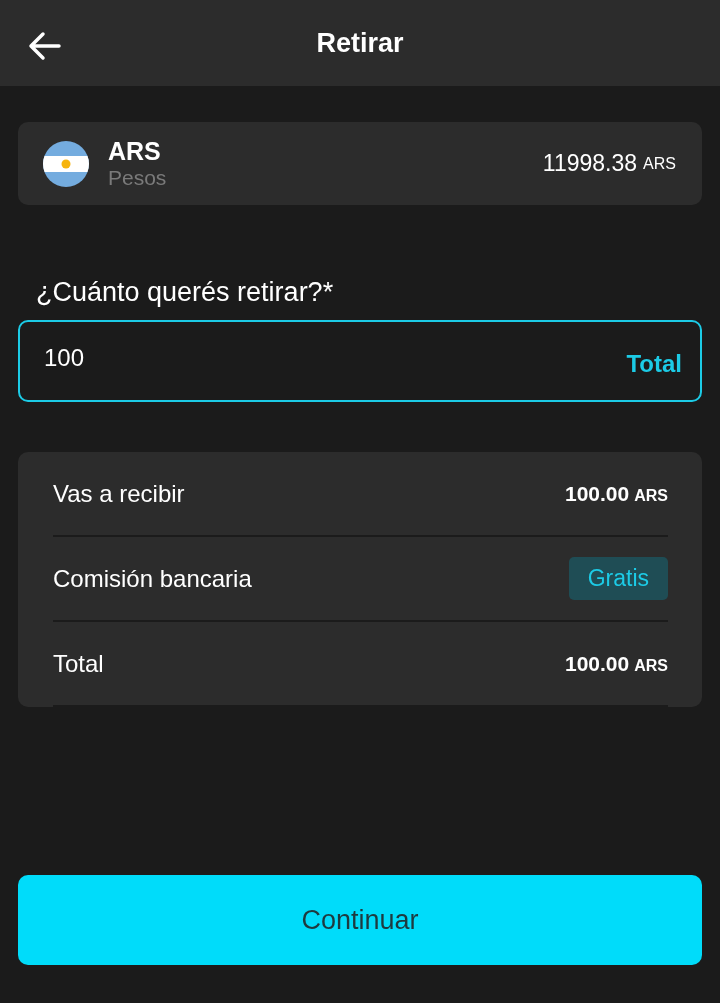 This screenshot has width=720, height=1003. Describe the element at coordinates (135, 150) in the screenshot. I see `currency-code: ARS` at that location.